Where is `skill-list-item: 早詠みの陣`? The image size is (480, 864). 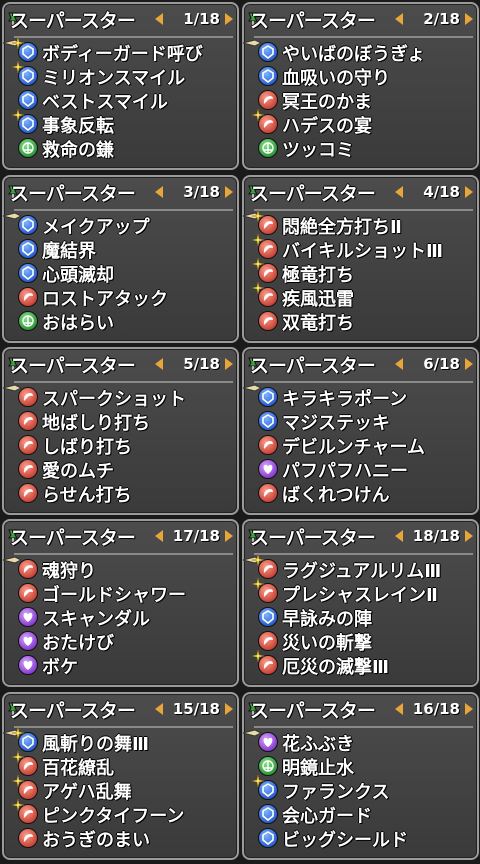
skill-list-item: 早詠みの陣 is located at coordinates (363, 617).